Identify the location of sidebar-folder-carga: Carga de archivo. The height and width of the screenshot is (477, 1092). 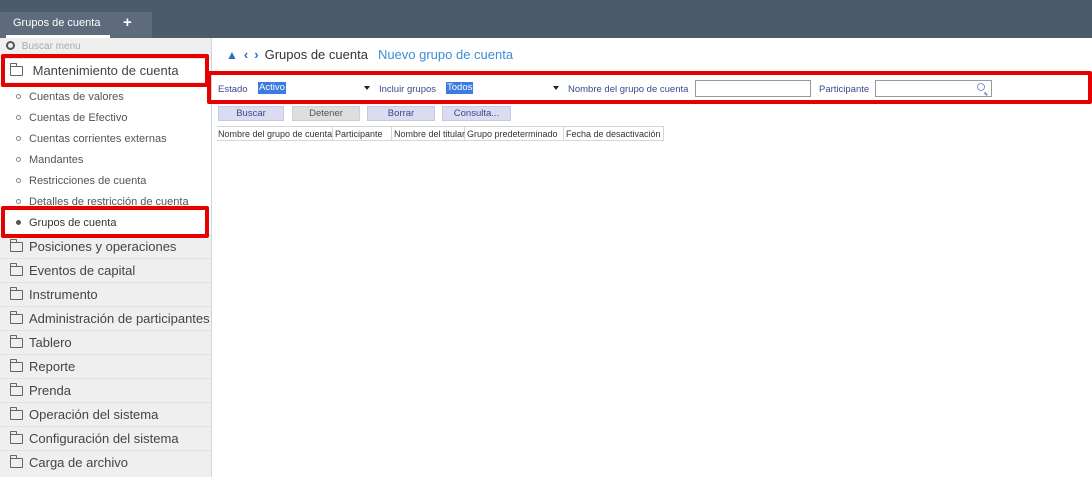
(105, 462).